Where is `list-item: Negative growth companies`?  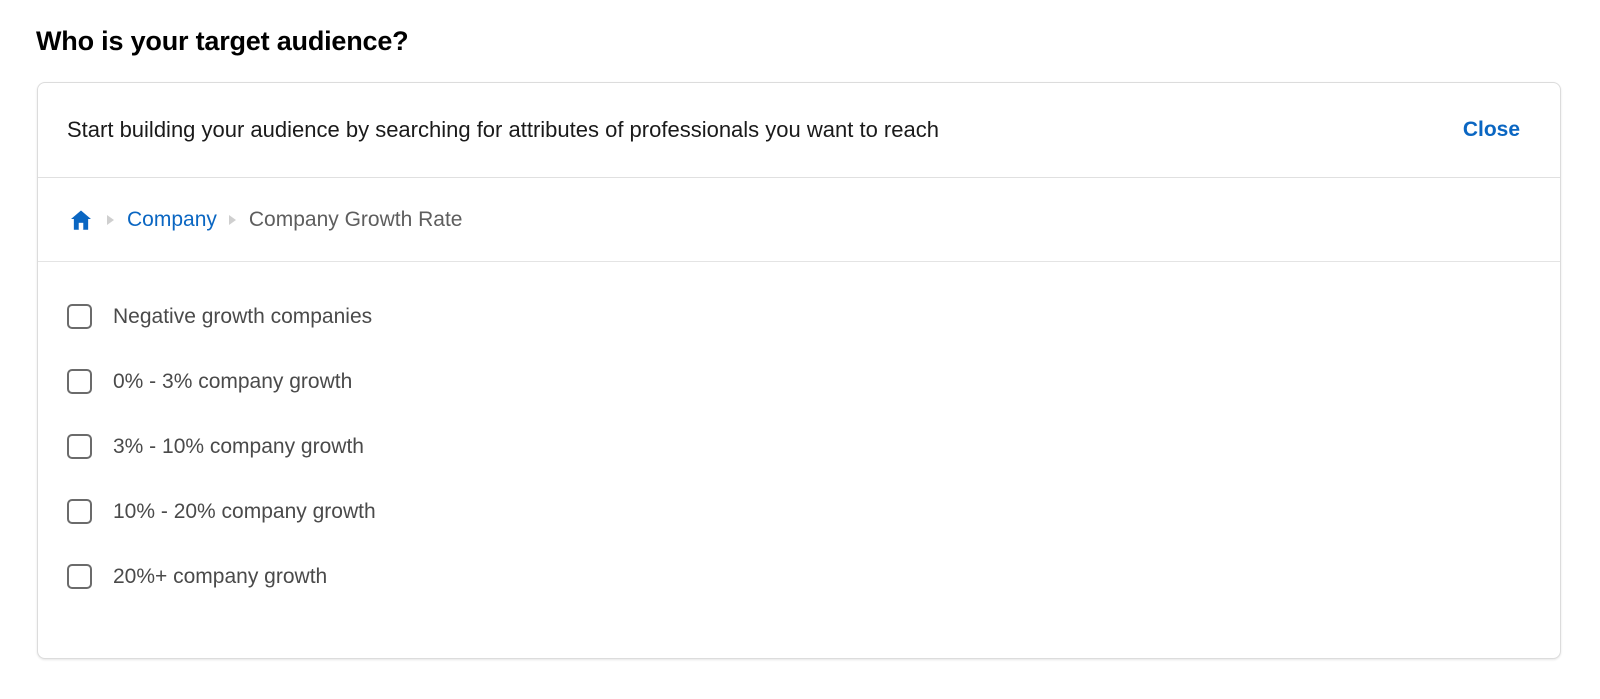 list-item: Negative growth companies is located at coordinates (799, 316).